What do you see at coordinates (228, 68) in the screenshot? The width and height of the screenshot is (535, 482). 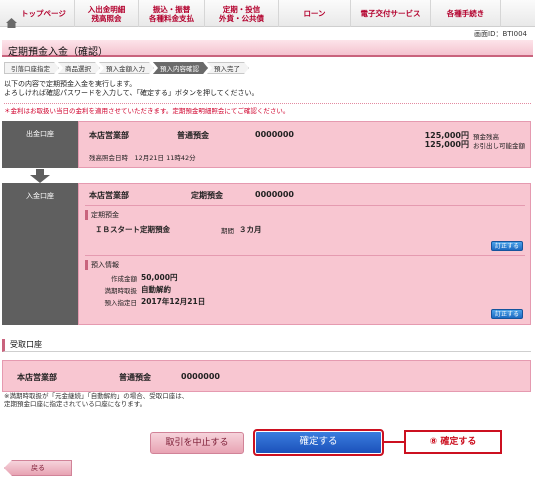 I see `step-complete: 預入完了` at bounding box center [228, 68].